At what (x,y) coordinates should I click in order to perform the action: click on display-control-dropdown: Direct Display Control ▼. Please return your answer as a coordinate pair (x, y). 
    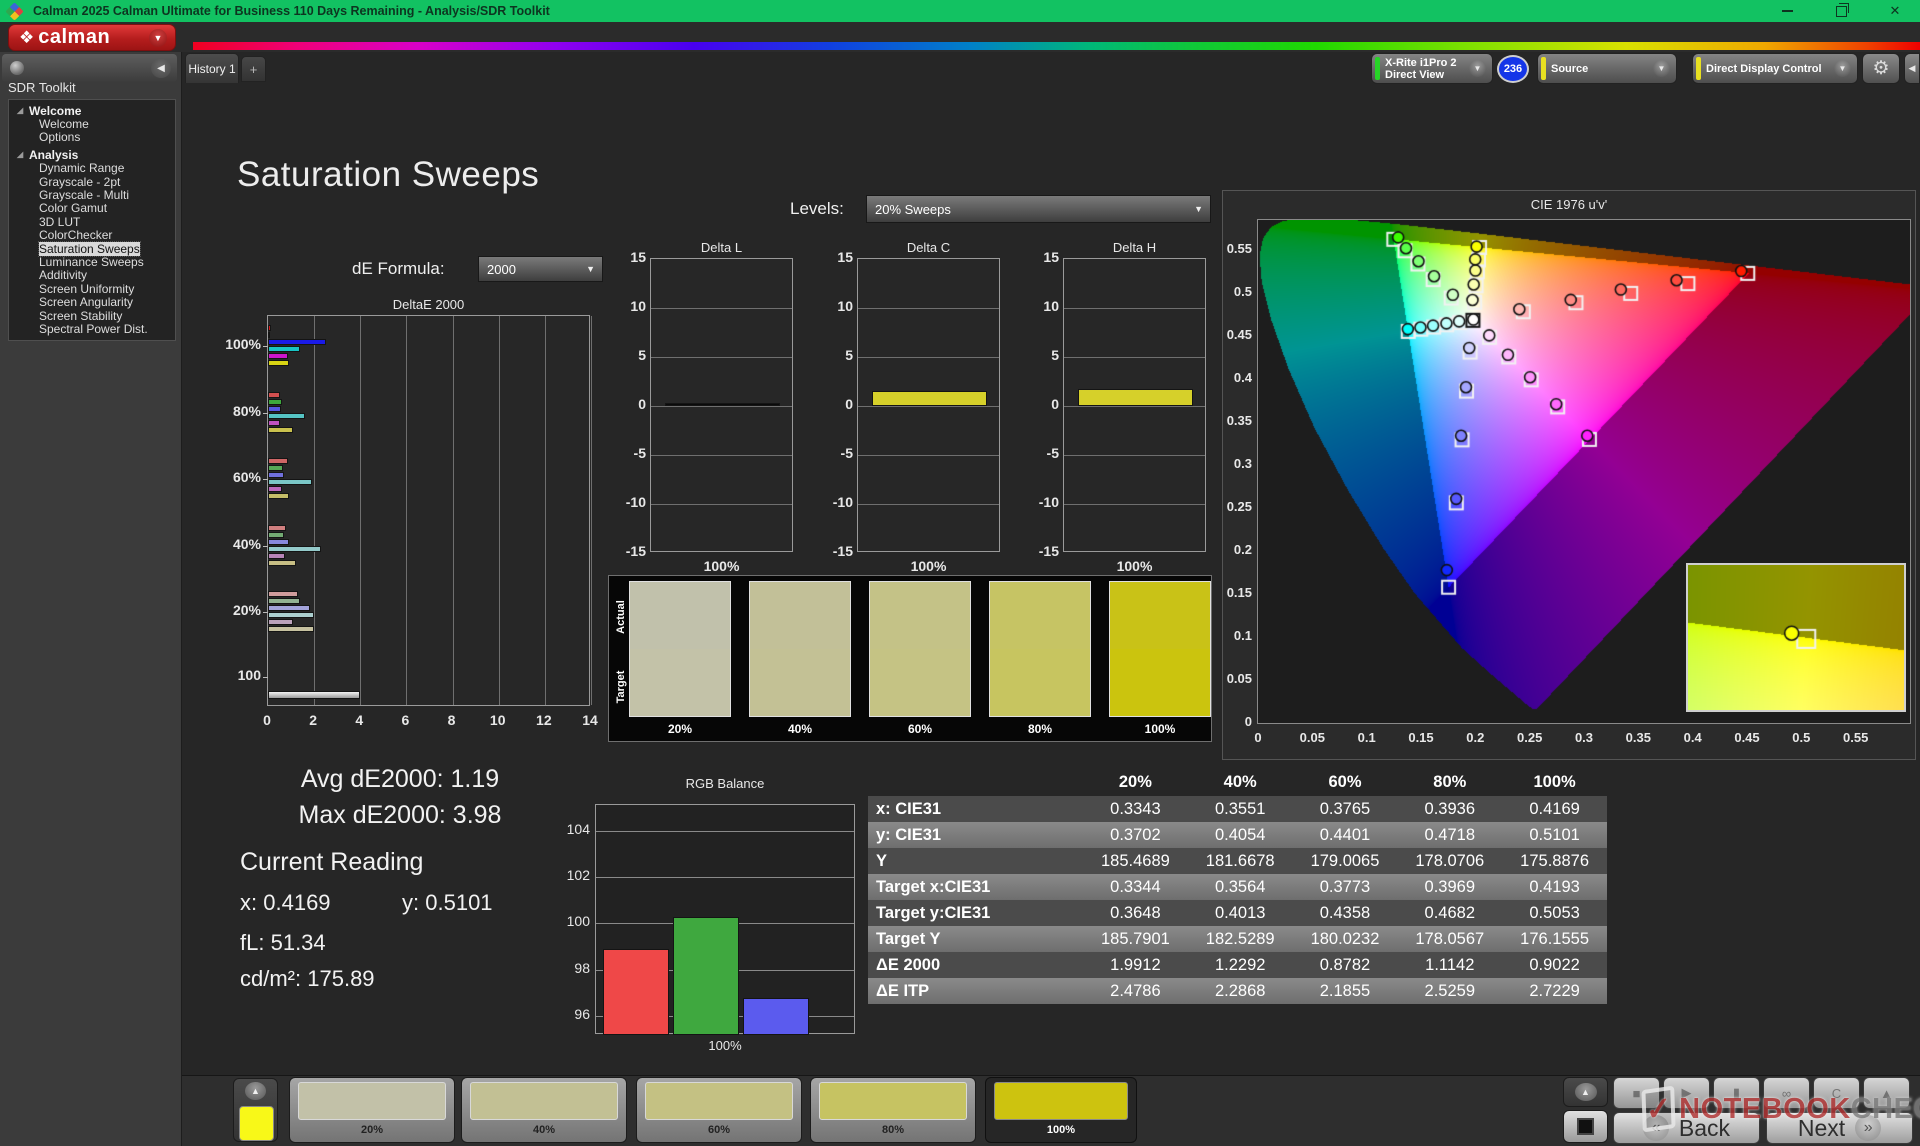
    Looking at the image, I should click on (1775, 68).